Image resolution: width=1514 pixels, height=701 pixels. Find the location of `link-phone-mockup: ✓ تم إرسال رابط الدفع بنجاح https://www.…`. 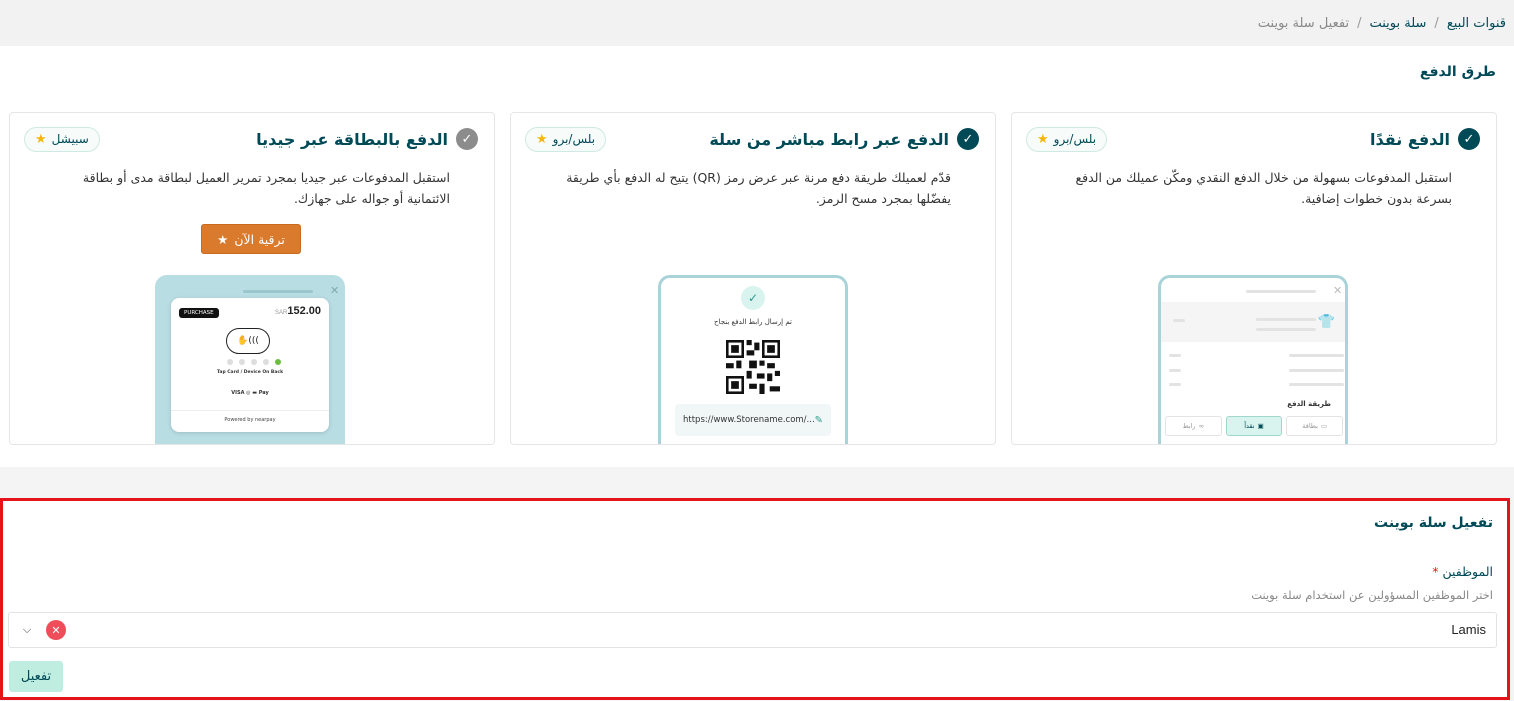

link-phone-mockup: ✓ تم إرسال رابط الدفع بنجاح https://www.… is located at coordinates (753, 359).